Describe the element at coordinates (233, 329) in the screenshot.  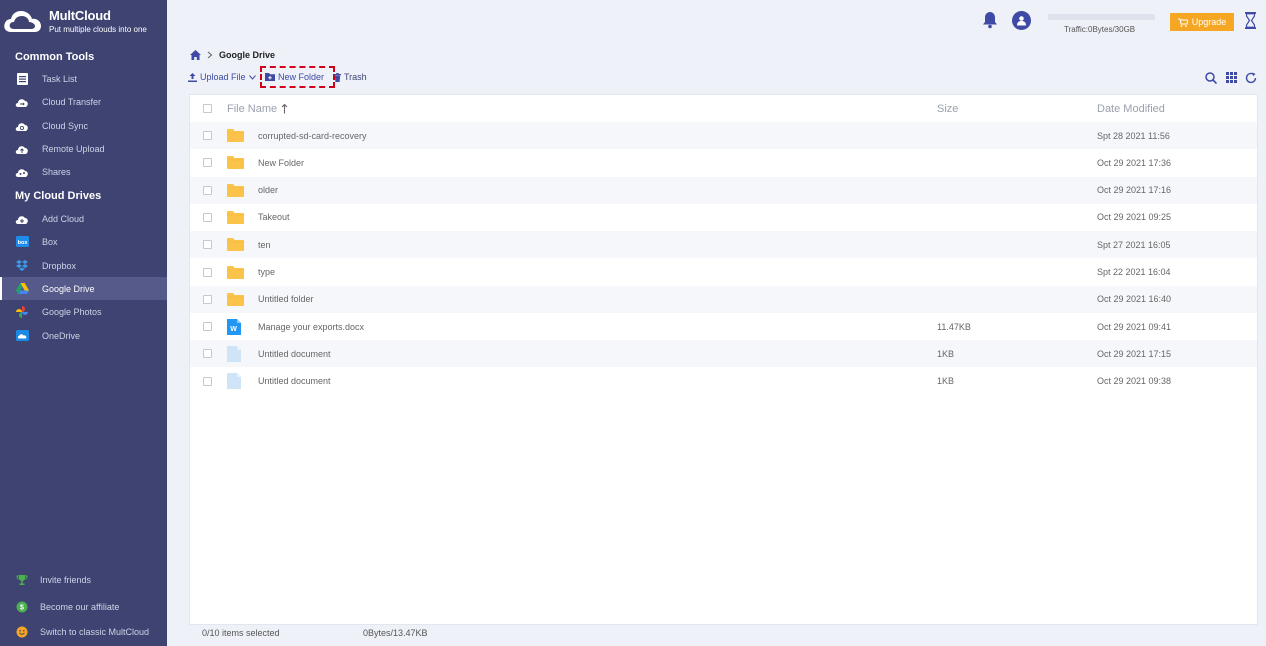
I see `svg-text: W` at that location.